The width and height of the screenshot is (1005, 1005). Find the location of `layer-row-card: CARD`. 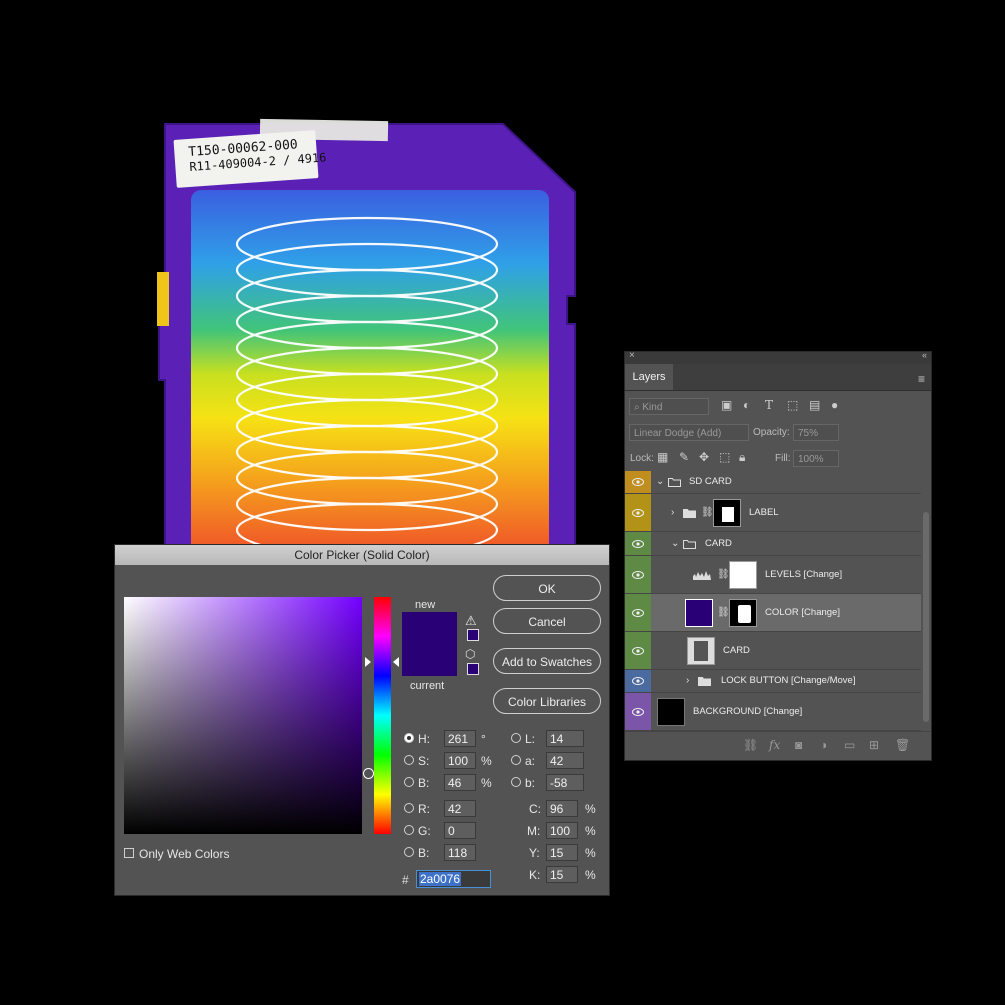

layer-row-card: CARD is located at coordinates (773, 651).